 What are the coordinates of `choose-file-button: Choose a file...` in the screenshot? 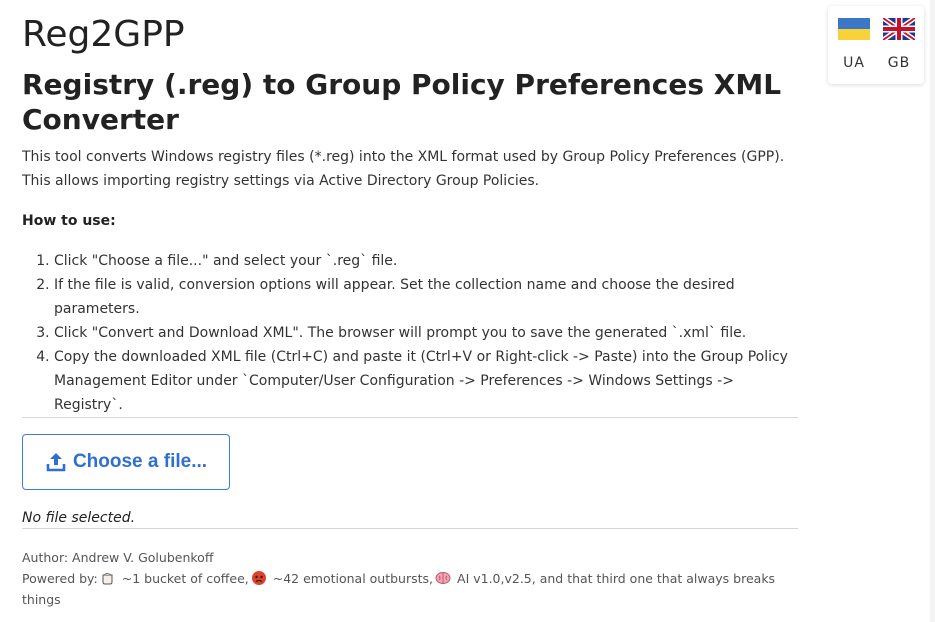 It's located at (126, 462).